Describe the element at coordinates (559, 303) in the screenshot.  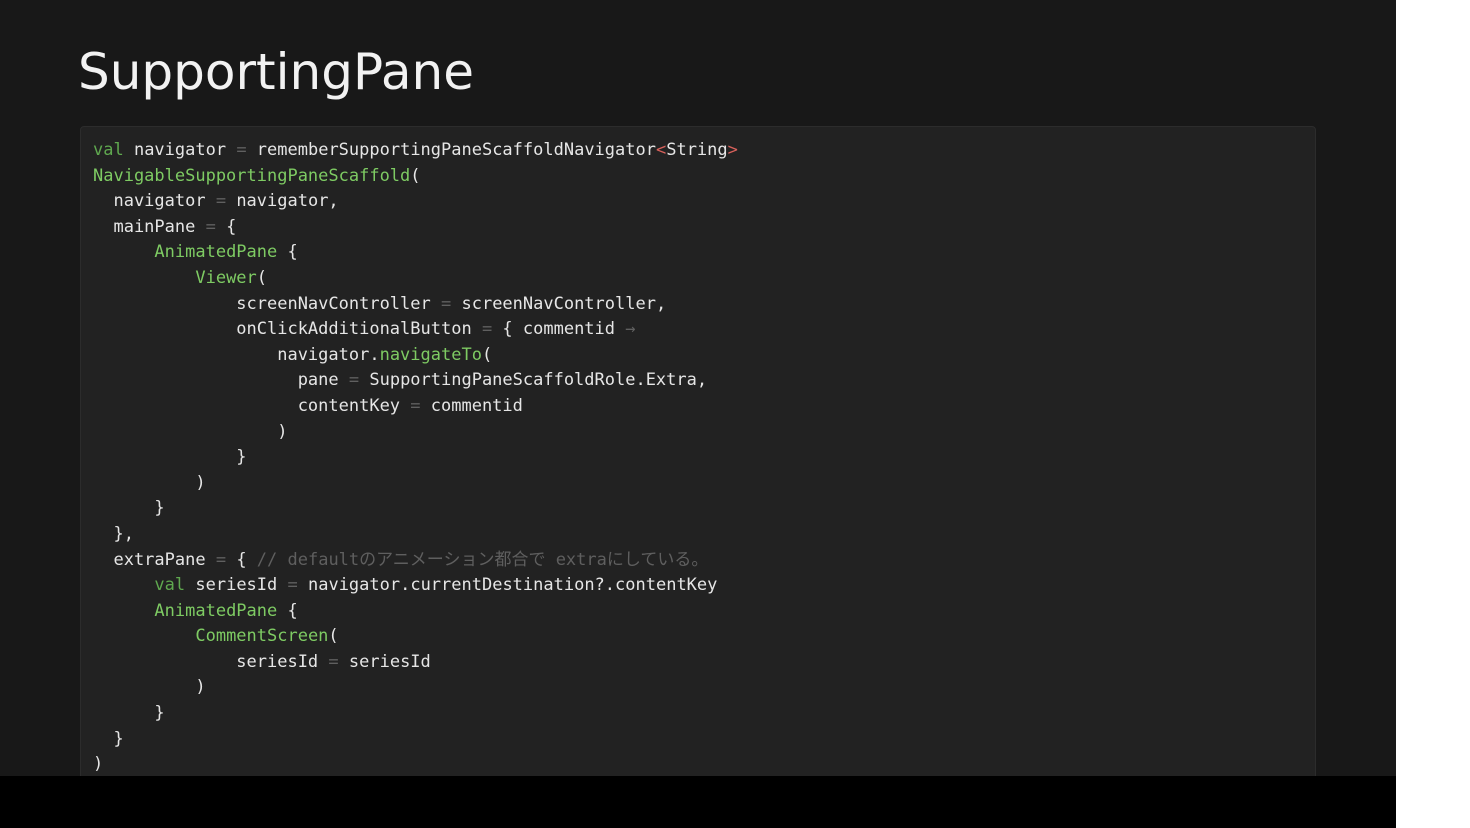
I see `code-token: screenNavController,` at that location.